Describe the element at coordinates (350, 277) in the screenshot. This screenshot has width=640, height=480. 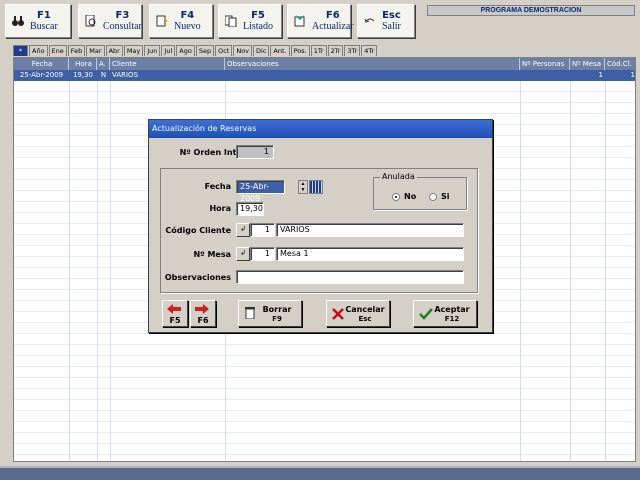
I see `observaciones-field` at that location.